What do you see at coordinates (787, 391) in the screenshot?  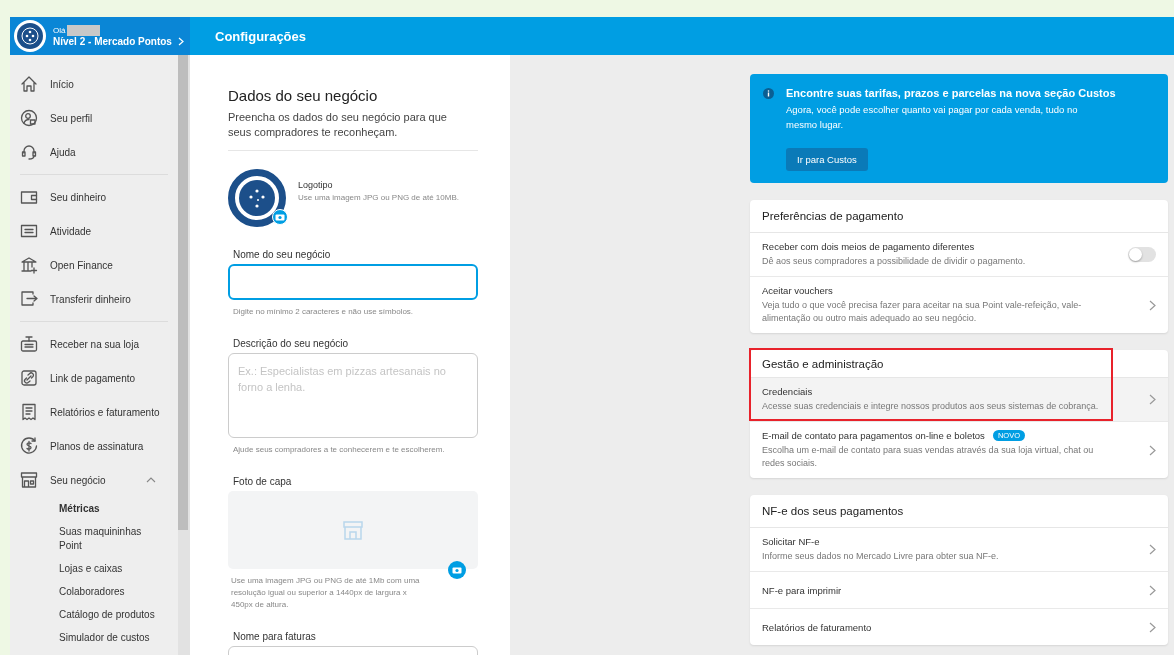 I see `row-title: Credenciais` at bounding box center [787, 391].